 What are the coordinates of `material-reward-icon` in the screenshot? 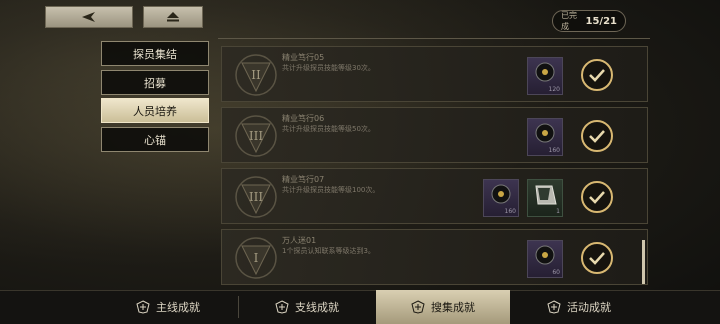 It's located at (546, 195).